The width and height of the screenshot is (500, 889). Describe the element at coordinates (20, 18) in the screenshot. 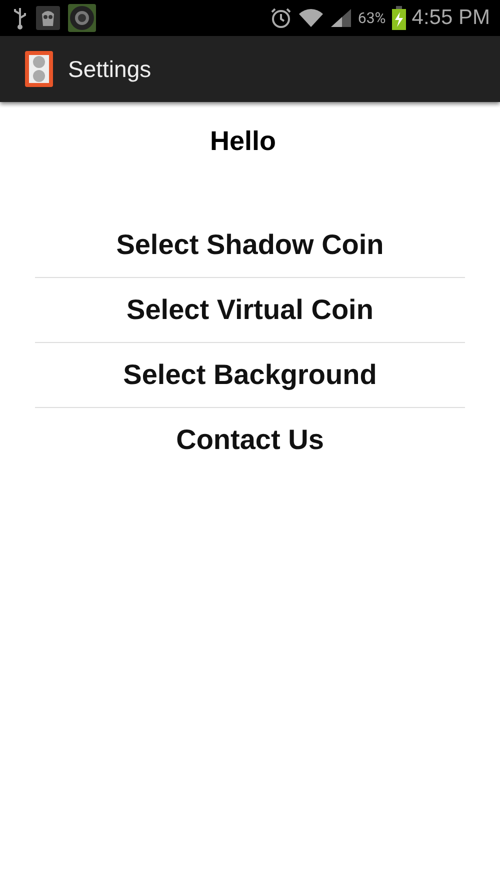

I see `usb-icon` at that location.